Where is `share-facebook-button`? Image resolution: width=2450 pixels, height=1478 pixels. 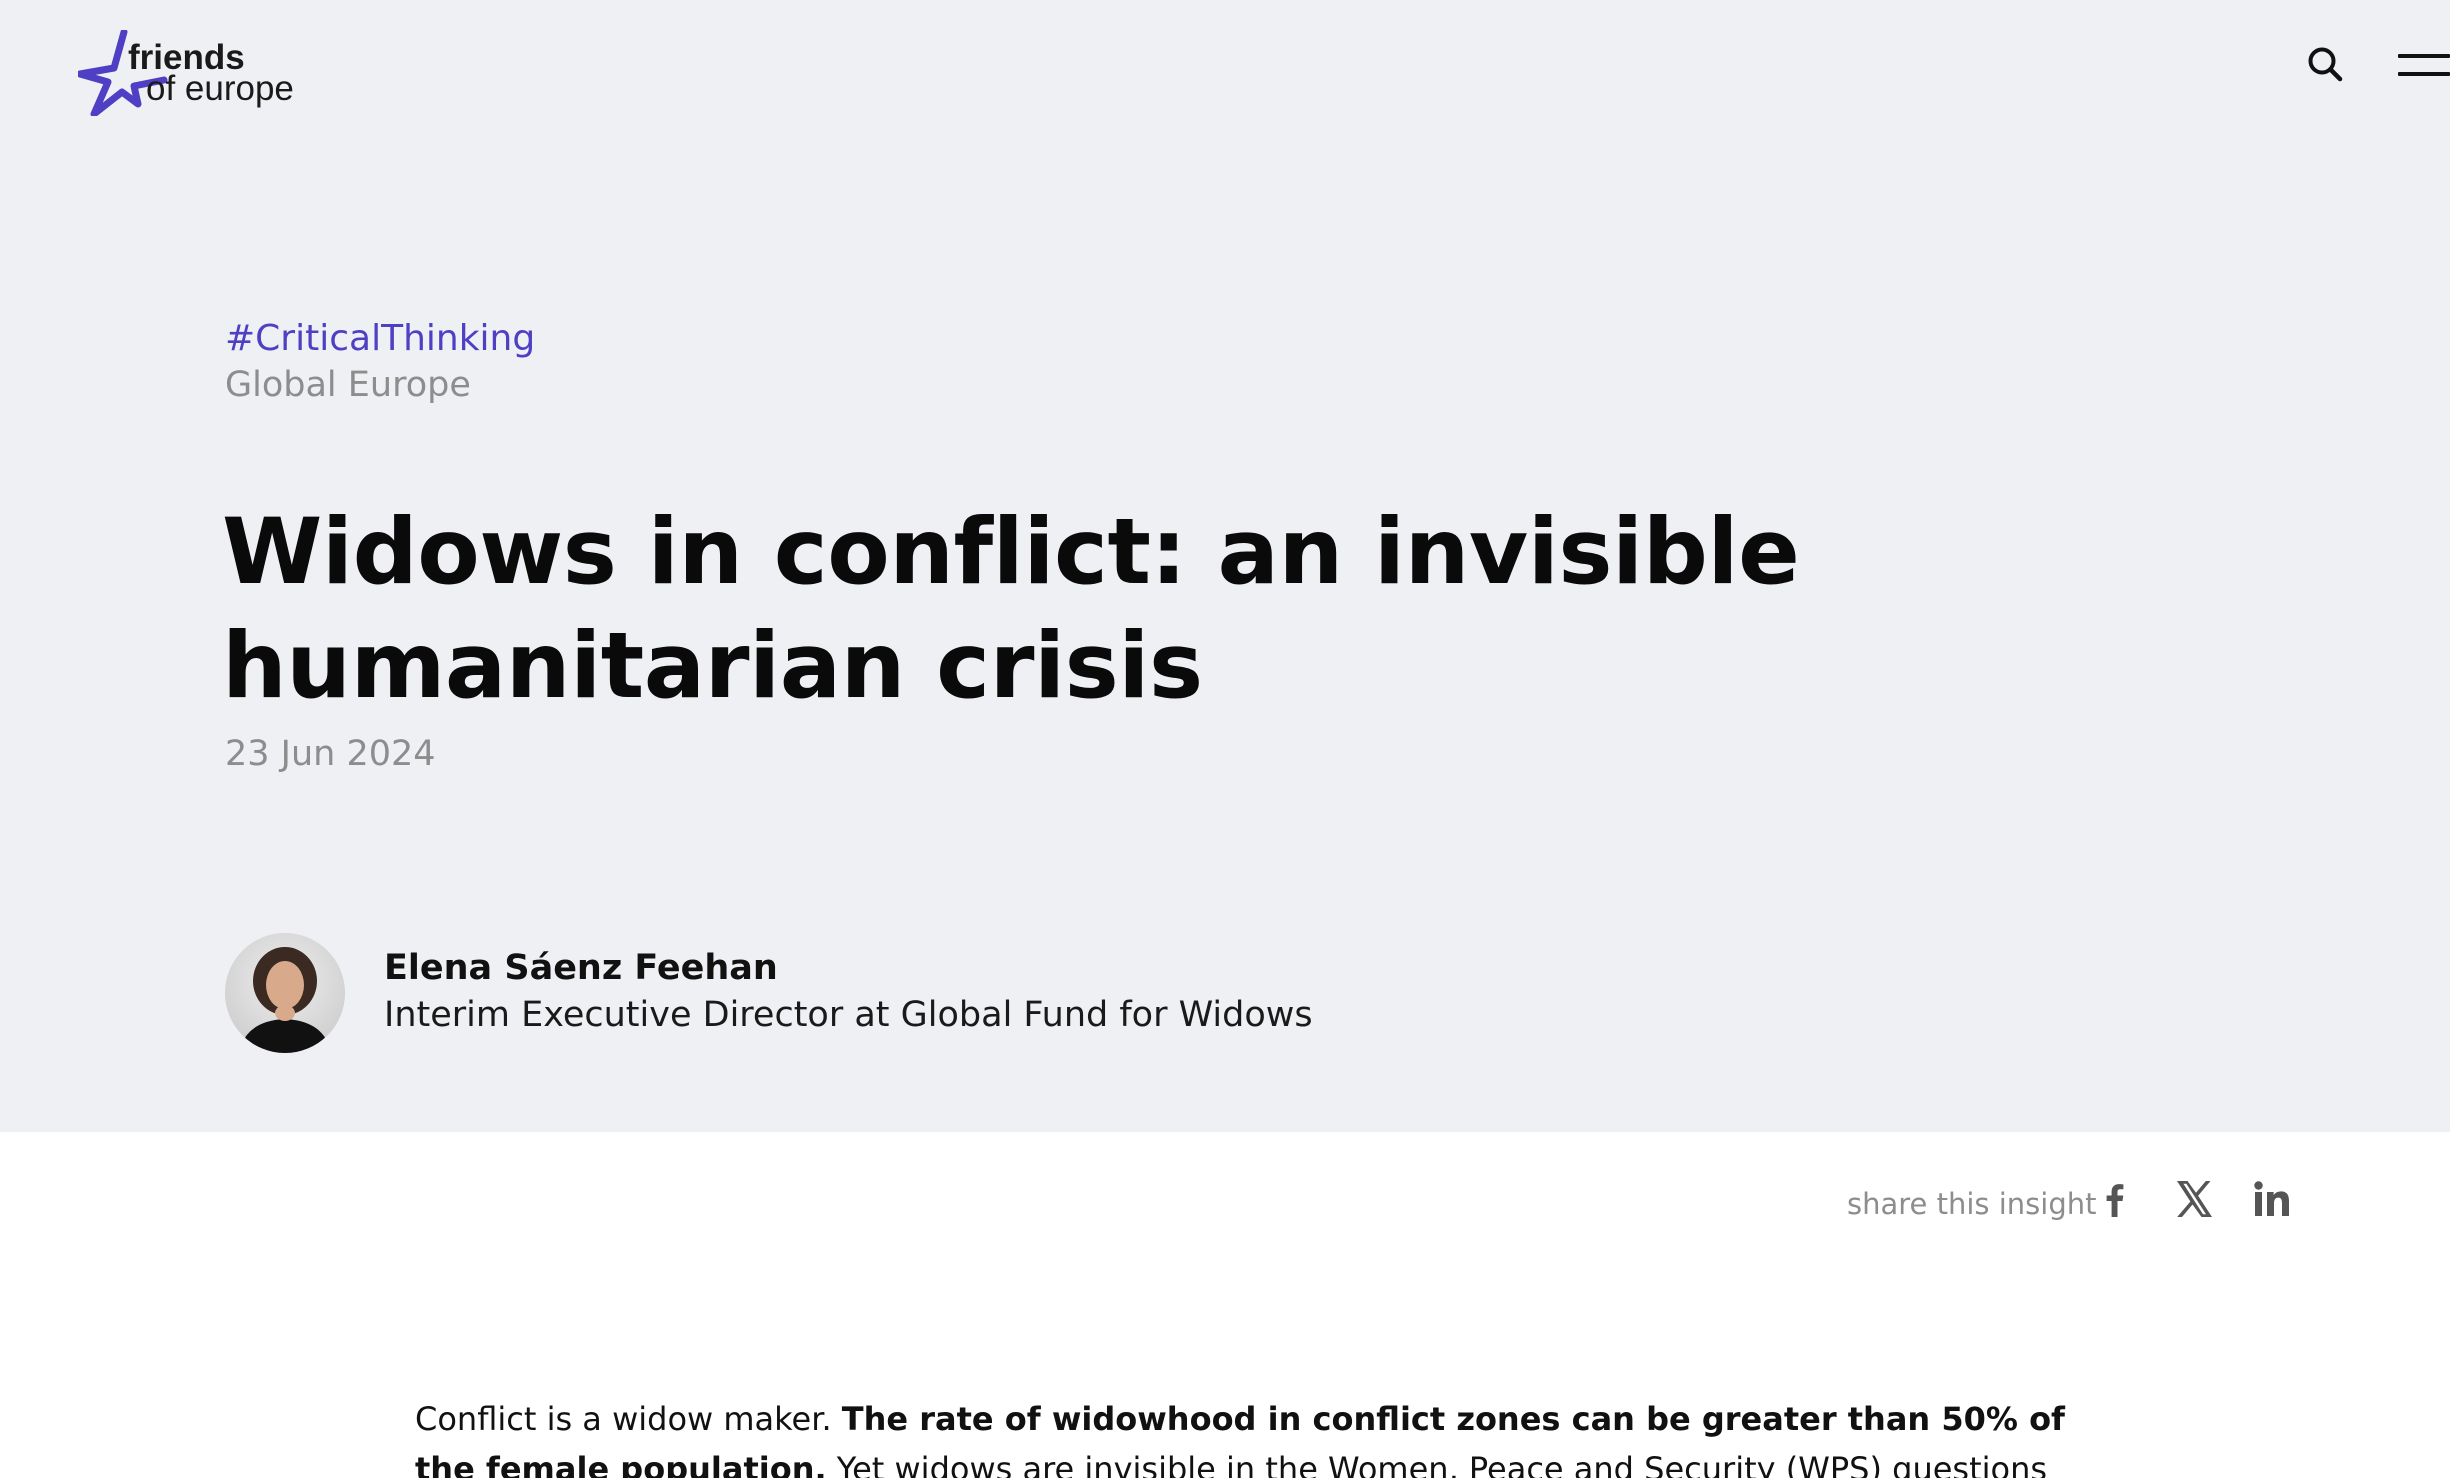 share-facebook-button is located at coordinates (2115, 1199).